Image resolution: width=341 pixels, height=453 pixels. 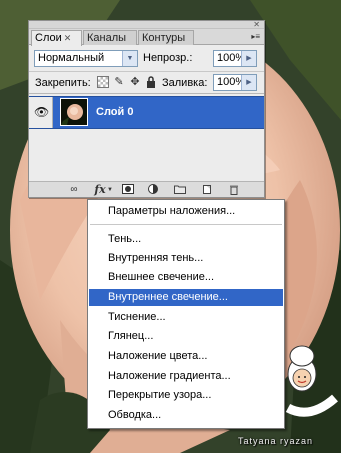 I want to click on blend-mode-select: Нормальный ▼, so click(x=86, y=58).